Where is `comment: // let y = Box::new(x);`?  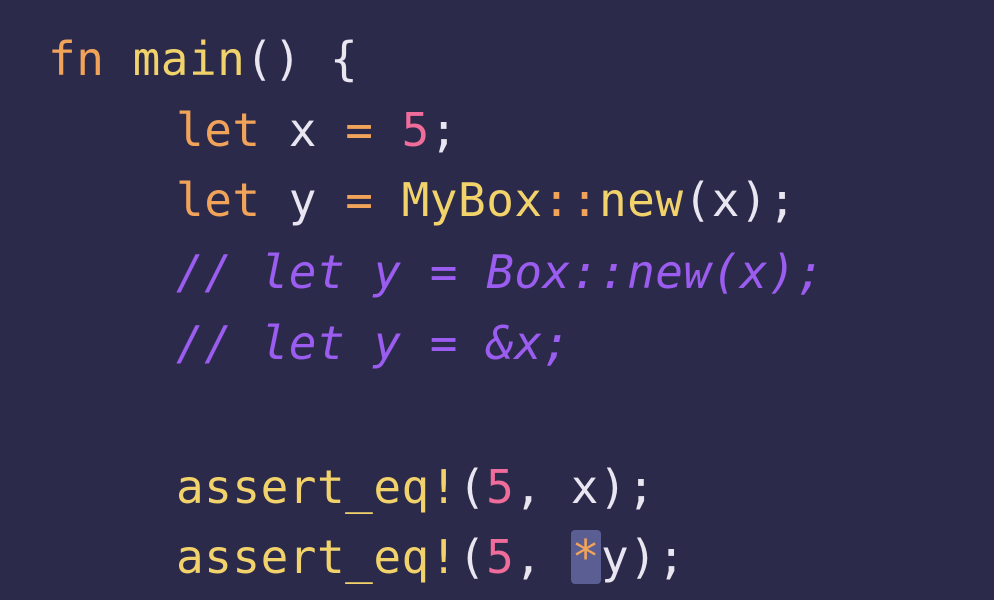
comment: // let y = Box::new(x); is located at coordinates (500, 272).